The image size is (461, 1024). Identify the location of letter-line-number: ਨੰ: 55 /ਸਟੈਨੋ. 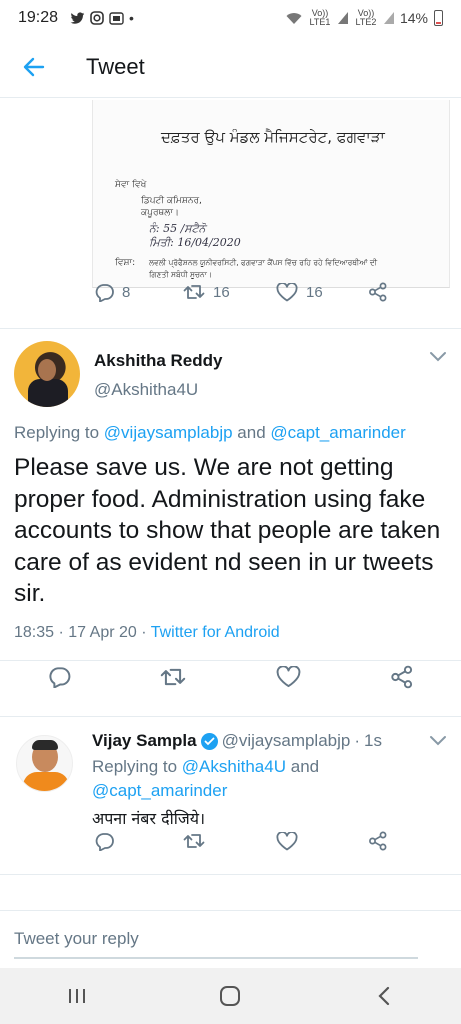
(177, 228).